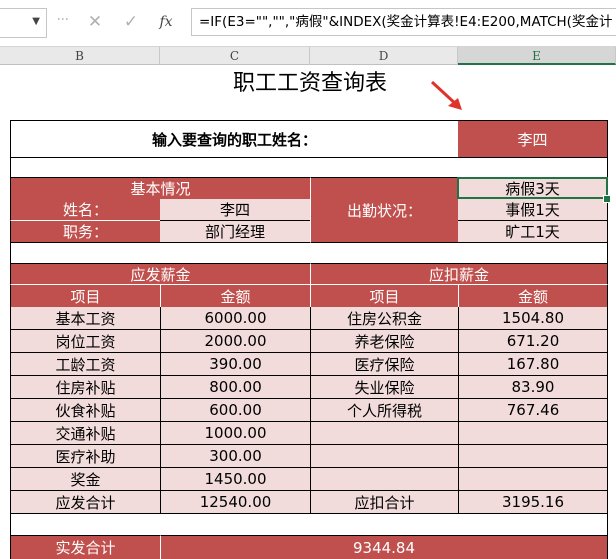 This screenshot has width=616, height=559. Describe the element at coordinates (235, 410) in the screenshot. I see `payable-amount: 600.00` at that location.